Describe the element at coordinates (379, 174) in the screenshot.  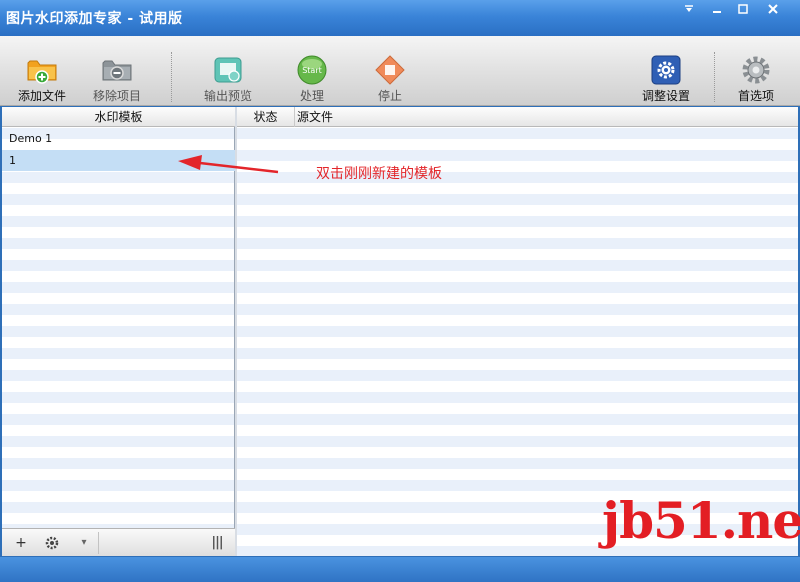
I see `annotation-text: 双击刚刚新建的模板` at that location.